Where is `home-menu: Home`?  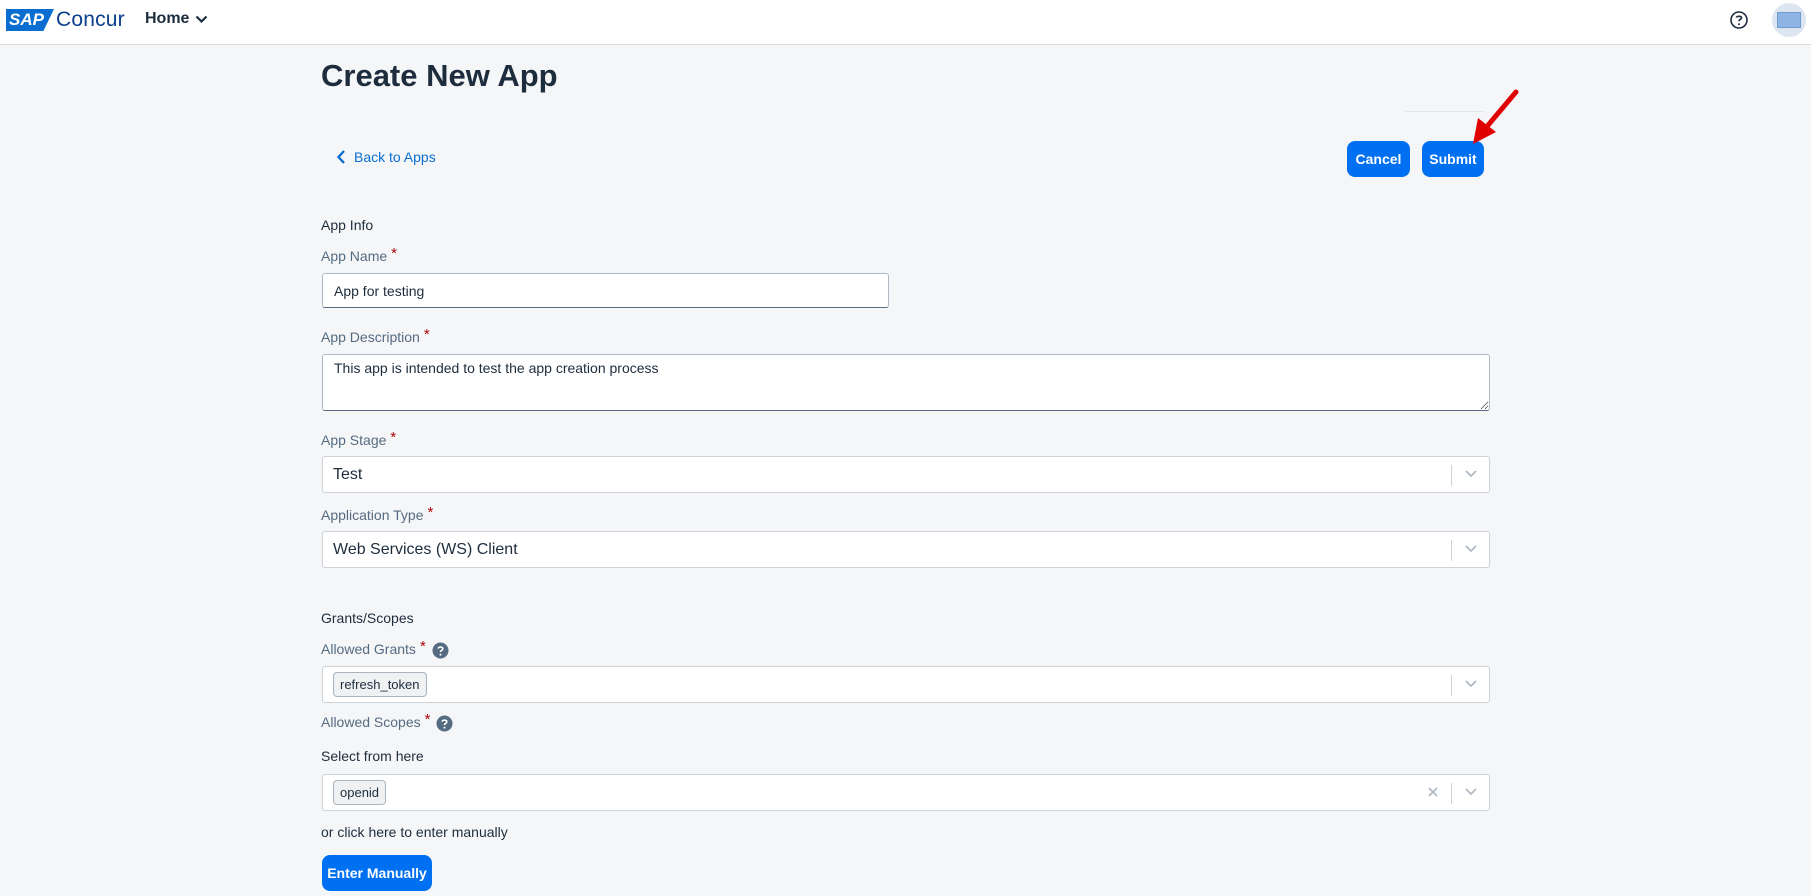
home-menu: Home is located at coordinates (176, 19).